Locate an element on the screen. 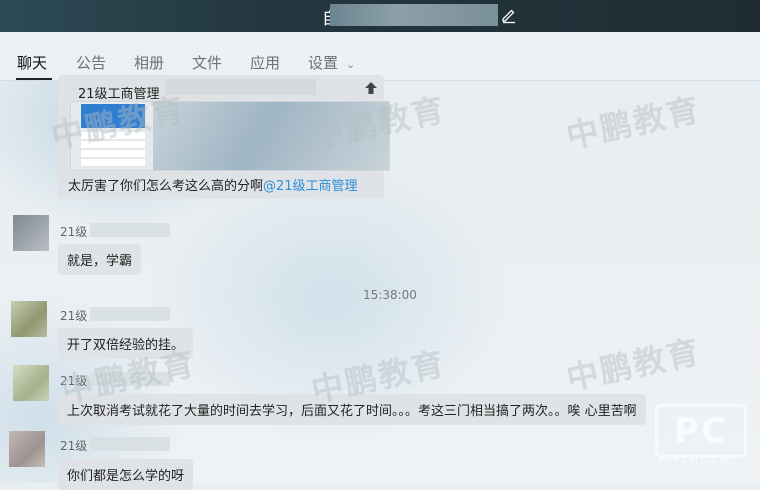 Image resolution: width=760 pixels, height=490 pixels. thumbnail-right-panel is located at coordinates (271, 136).